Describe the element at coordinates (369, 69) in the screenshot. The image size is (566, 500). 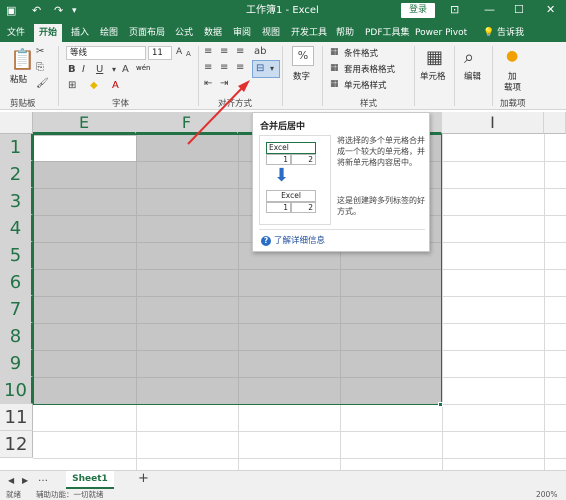
I see `format-as-table-button: 套用表格格式` at that location.